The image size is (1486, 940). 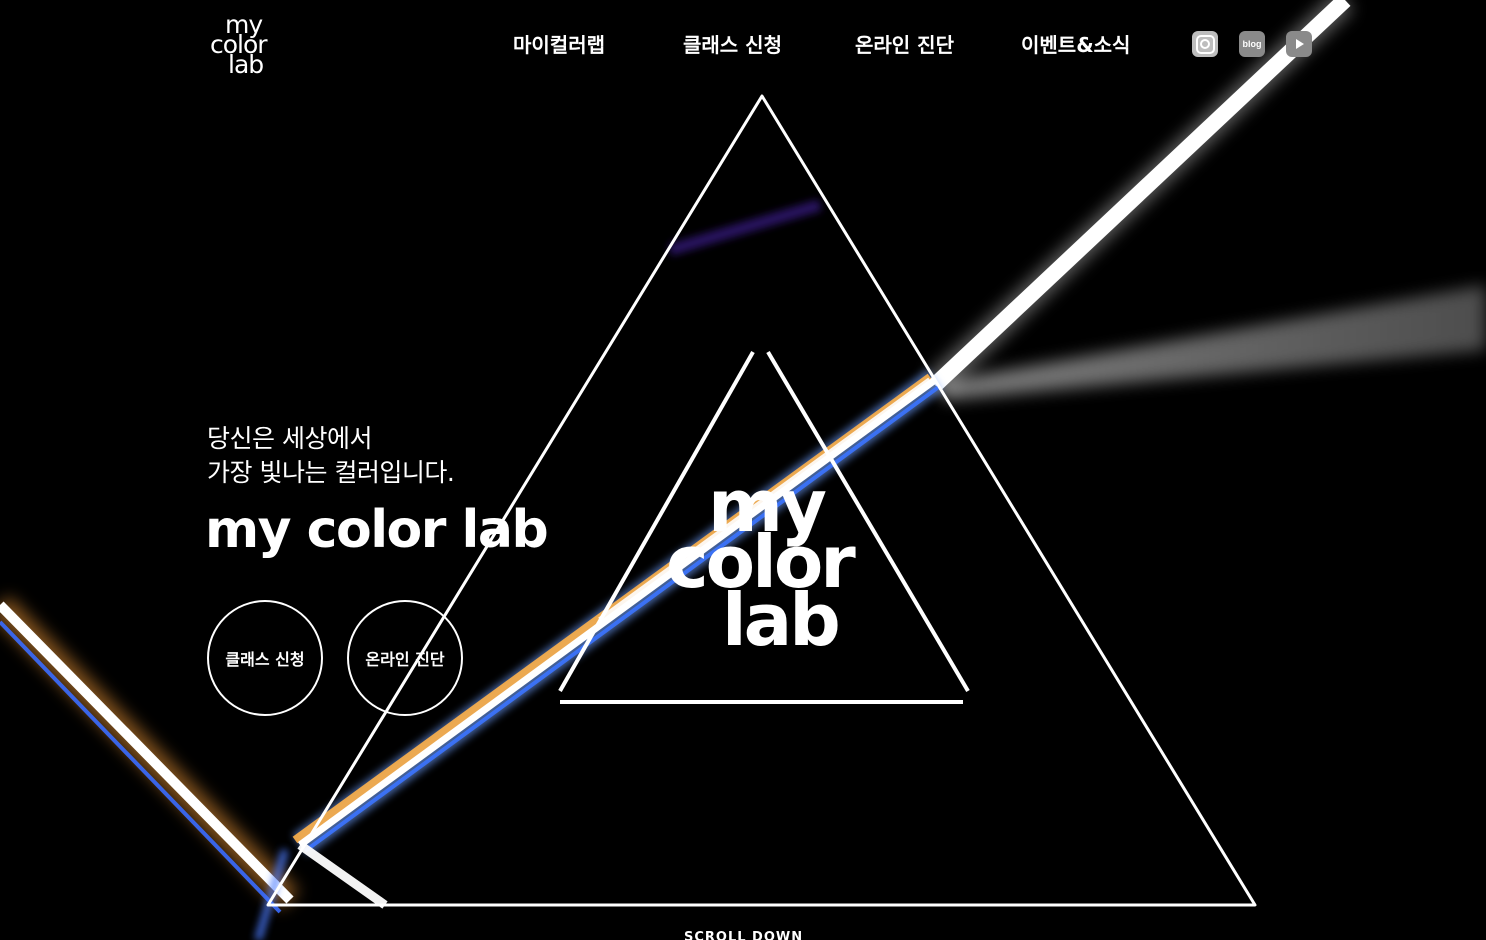 I want to click on instagram-icon, so click(x=1205, y=44).